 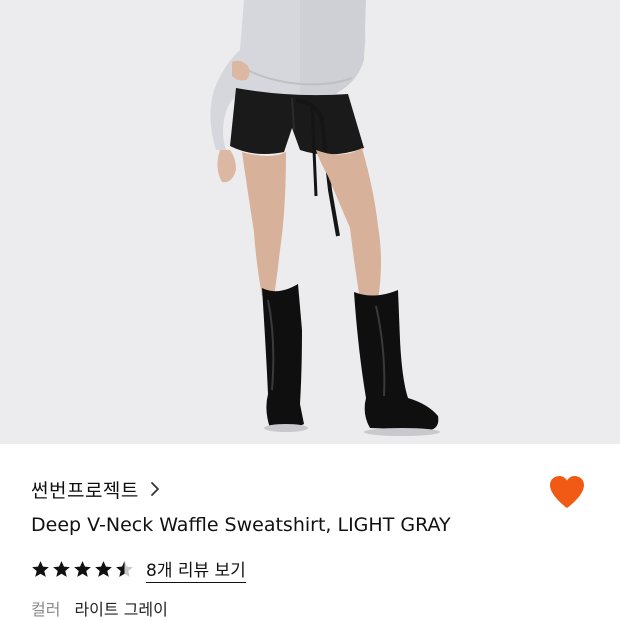 I want to click on color-option-row: 컬러 라이트 그레이, so click(x=99, y=608).